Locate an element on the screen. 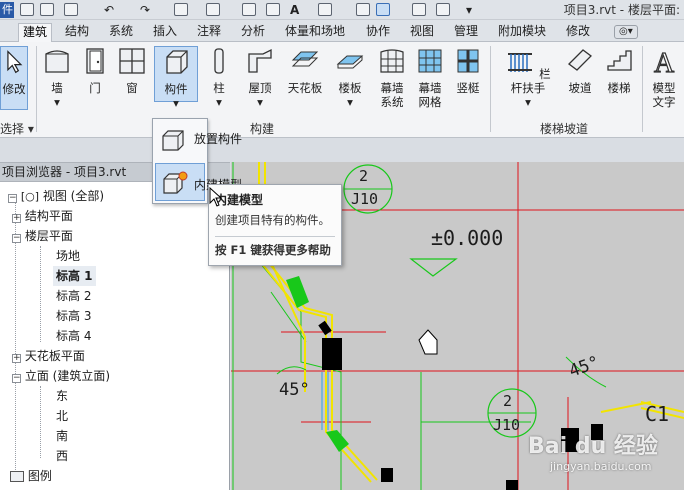  tree-node-elevations: − 立面 (建筑立面) is located at coordinates (61, 376).